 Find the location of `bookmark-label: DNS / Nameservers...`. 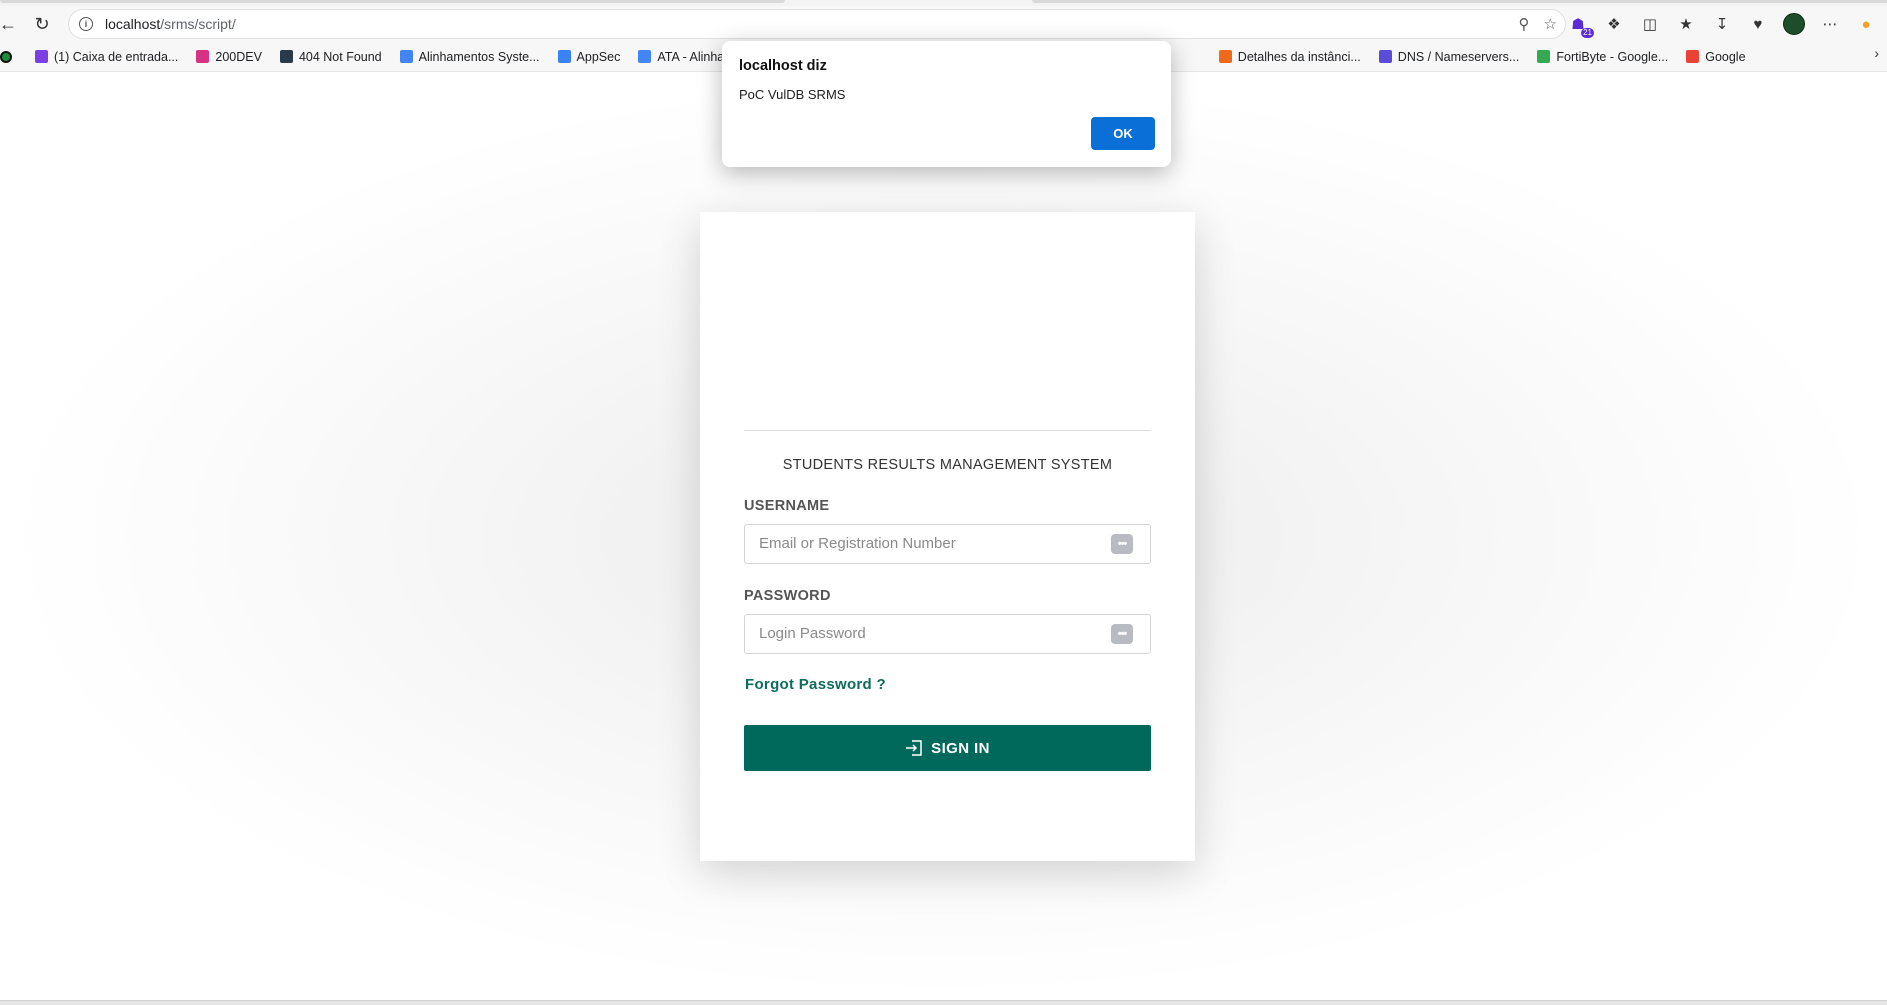

bookmark-label: DNS / Nameservers... is located at coordinates (1458, 56).